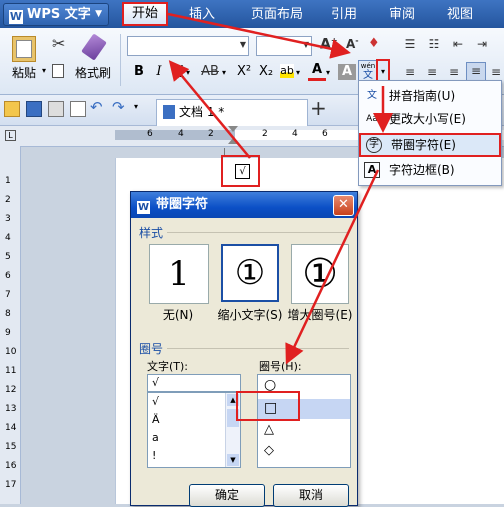 The height and width of the screenshot is (507, 504). What do you see at coordinates (496, 72) in the screenshot?
I see `distribute-icon: ≡` at bounding box center [496, 72].